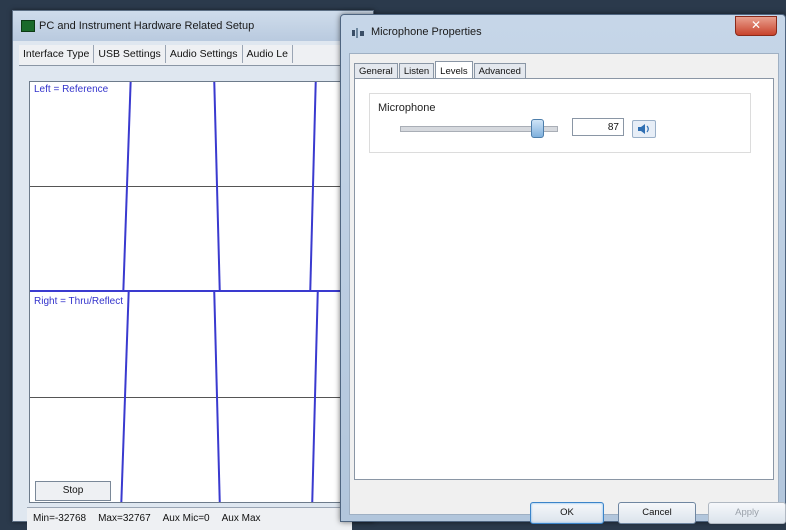  I want to click on app-icon, so click(28, 26).